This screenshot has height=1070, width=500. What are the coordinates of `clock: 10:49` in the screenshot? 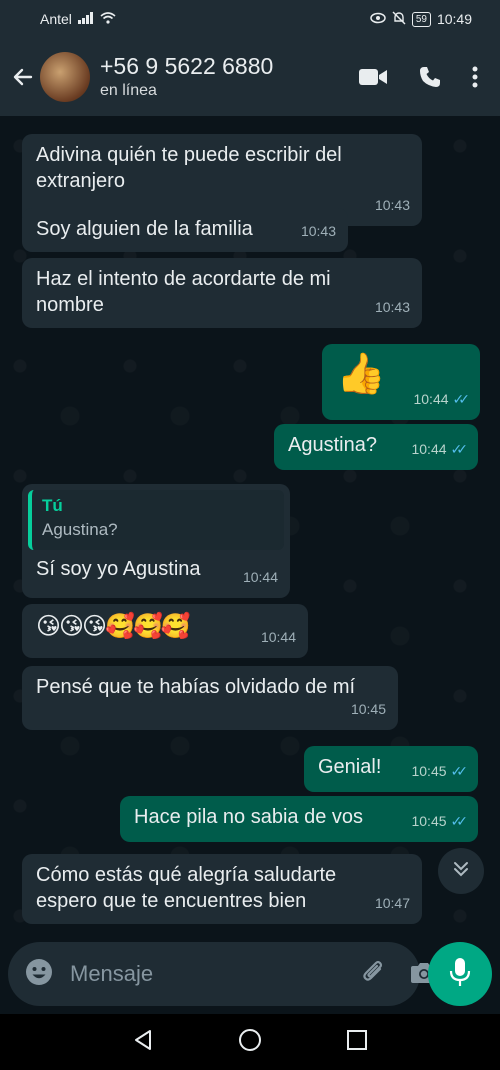 It's located at (454, 19).